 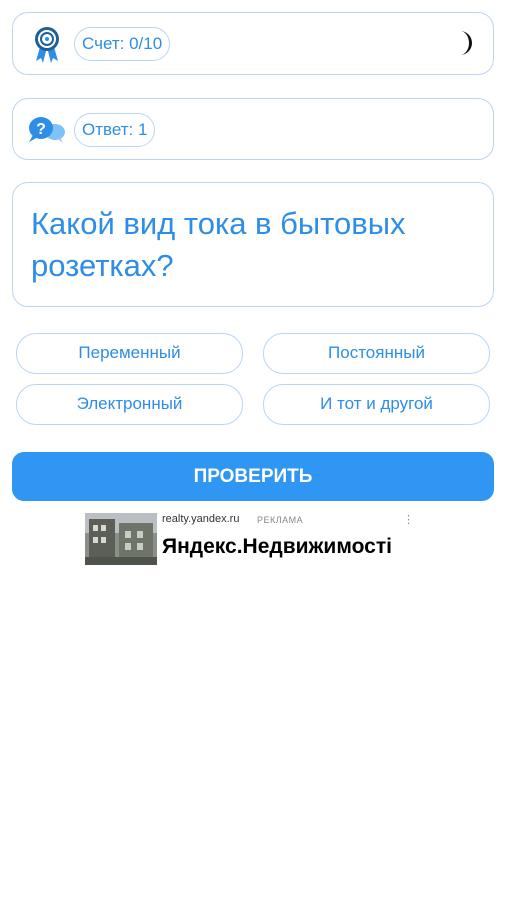 What do you see at coordinates (121, 539) in the screenshot?
I see `ad-image` at bounding box center [121, 539].